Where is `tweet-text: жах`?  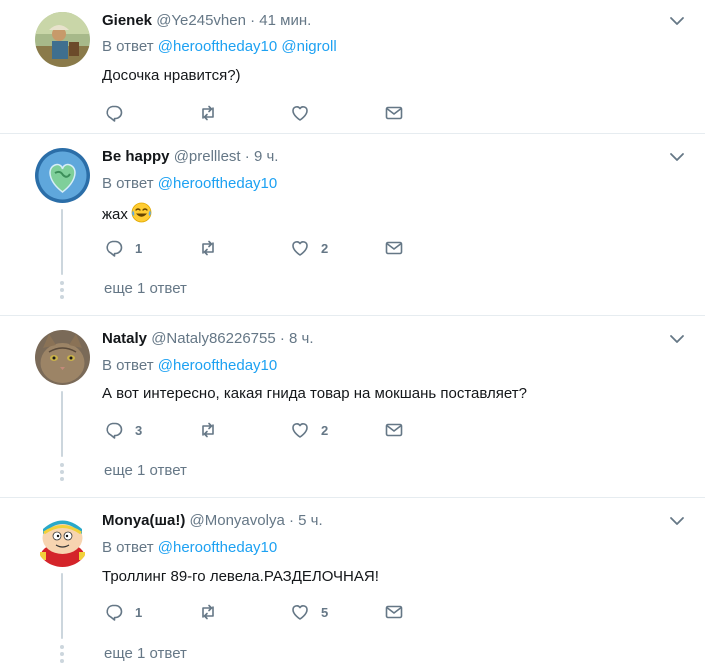
tweet-text: жах is located at coordinates (127, 215).